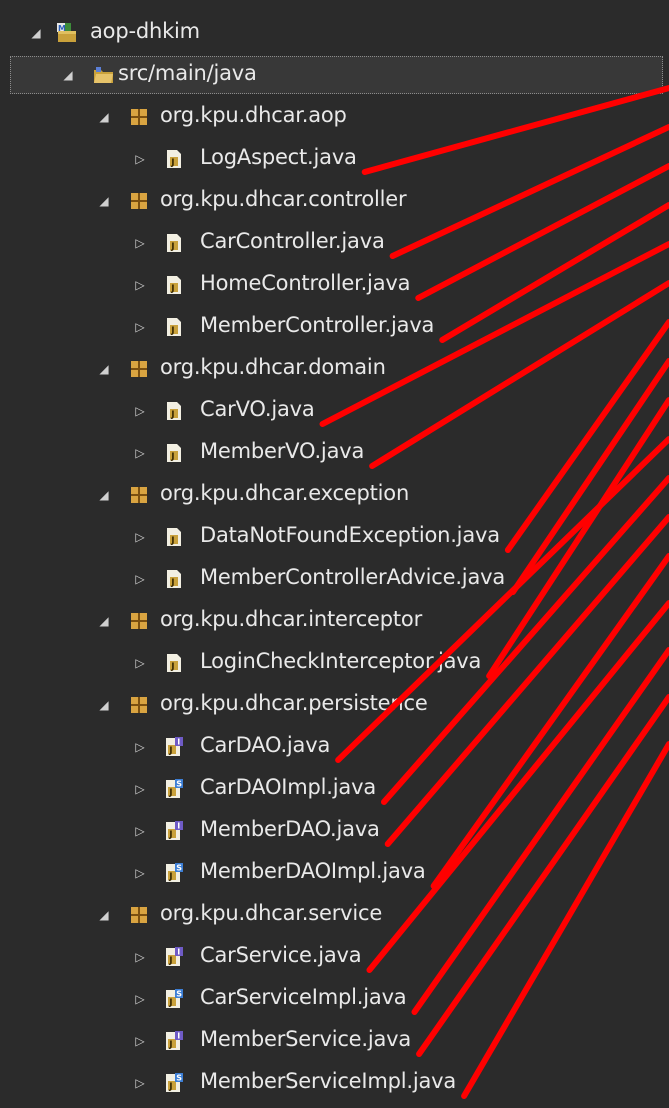  Describe the element at coordinates (334, 663) in the screenshot. I see `tree-item-java-file: ▷ J LoginCheckInterceptor.java` at that location.